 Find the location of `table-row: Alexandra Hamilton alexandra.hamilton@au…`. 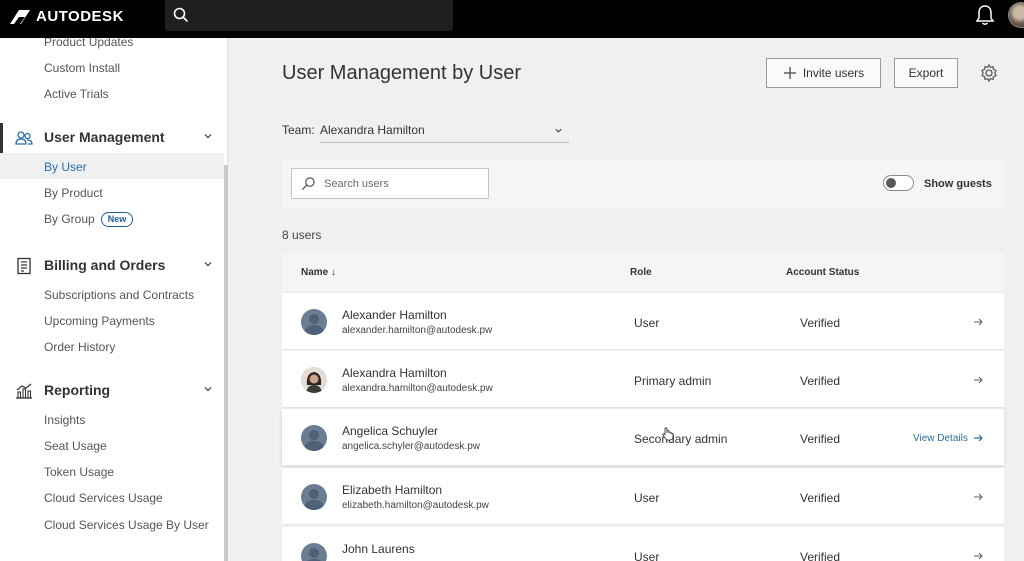

table-row: Alexandra Hamilton alexandra.hamilton@au… is located at coordinates (643, 379).